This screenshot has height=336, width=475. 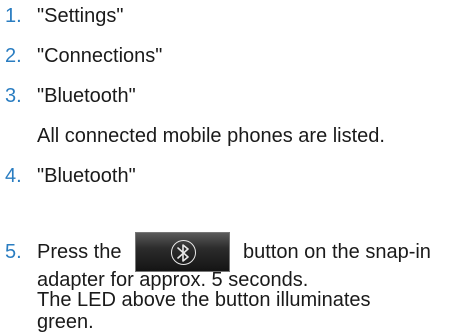 What do you see at coordinates (100, 56) in the screenshot?
I see `step-2-text: "Connections"` at bounding box center [100, 56].